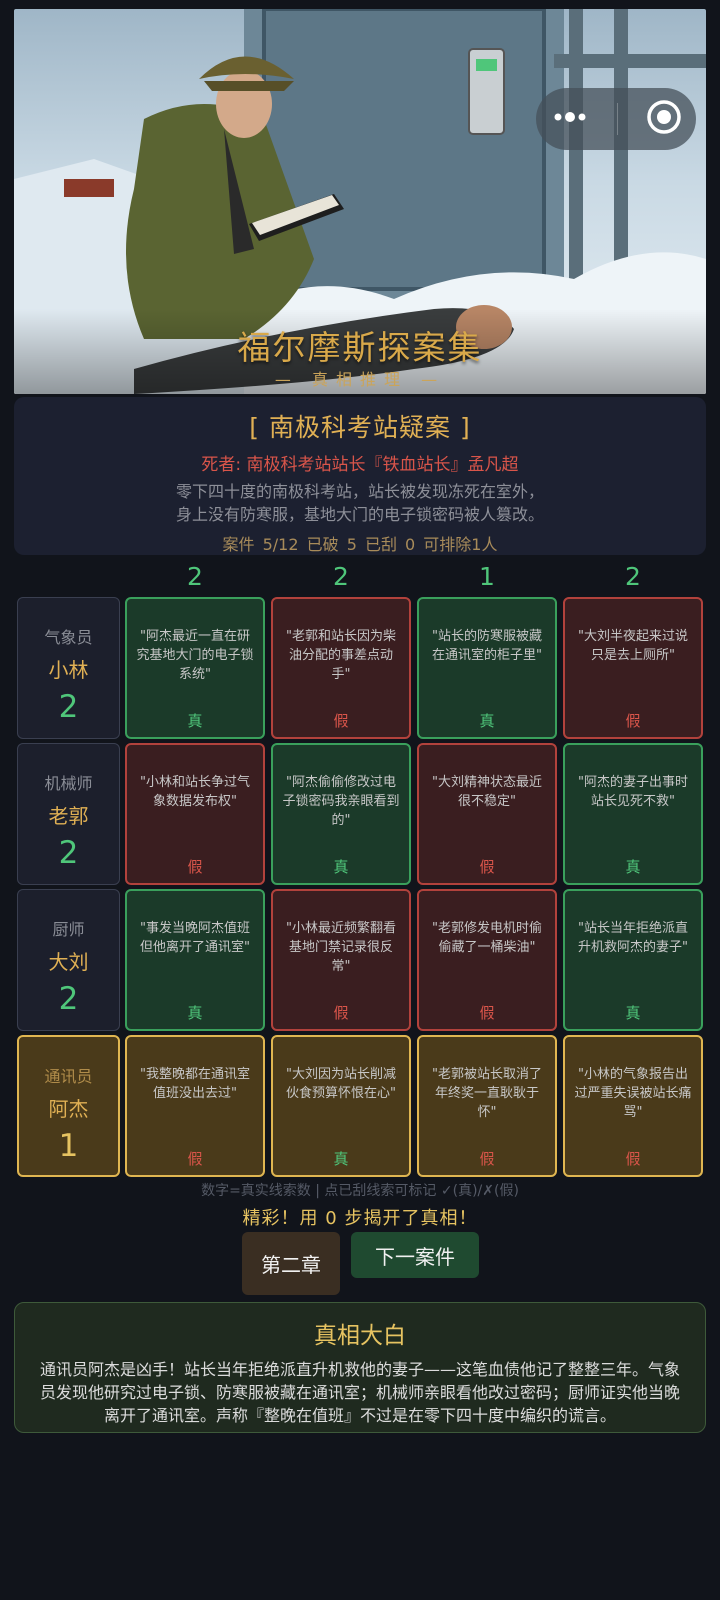 This screenshot has height=1600, width=720. I want to click on clue-card: "老郭修发电机时偷偷藏了一桶柴油" 假, so click(487, 960).